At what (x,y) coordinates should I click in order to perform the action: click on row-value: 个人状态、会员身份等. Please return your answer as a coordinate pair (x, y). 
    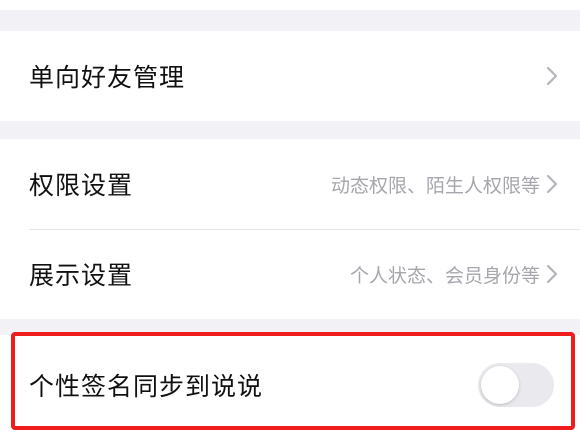
    Looking at the image, I should click on (444, 275).